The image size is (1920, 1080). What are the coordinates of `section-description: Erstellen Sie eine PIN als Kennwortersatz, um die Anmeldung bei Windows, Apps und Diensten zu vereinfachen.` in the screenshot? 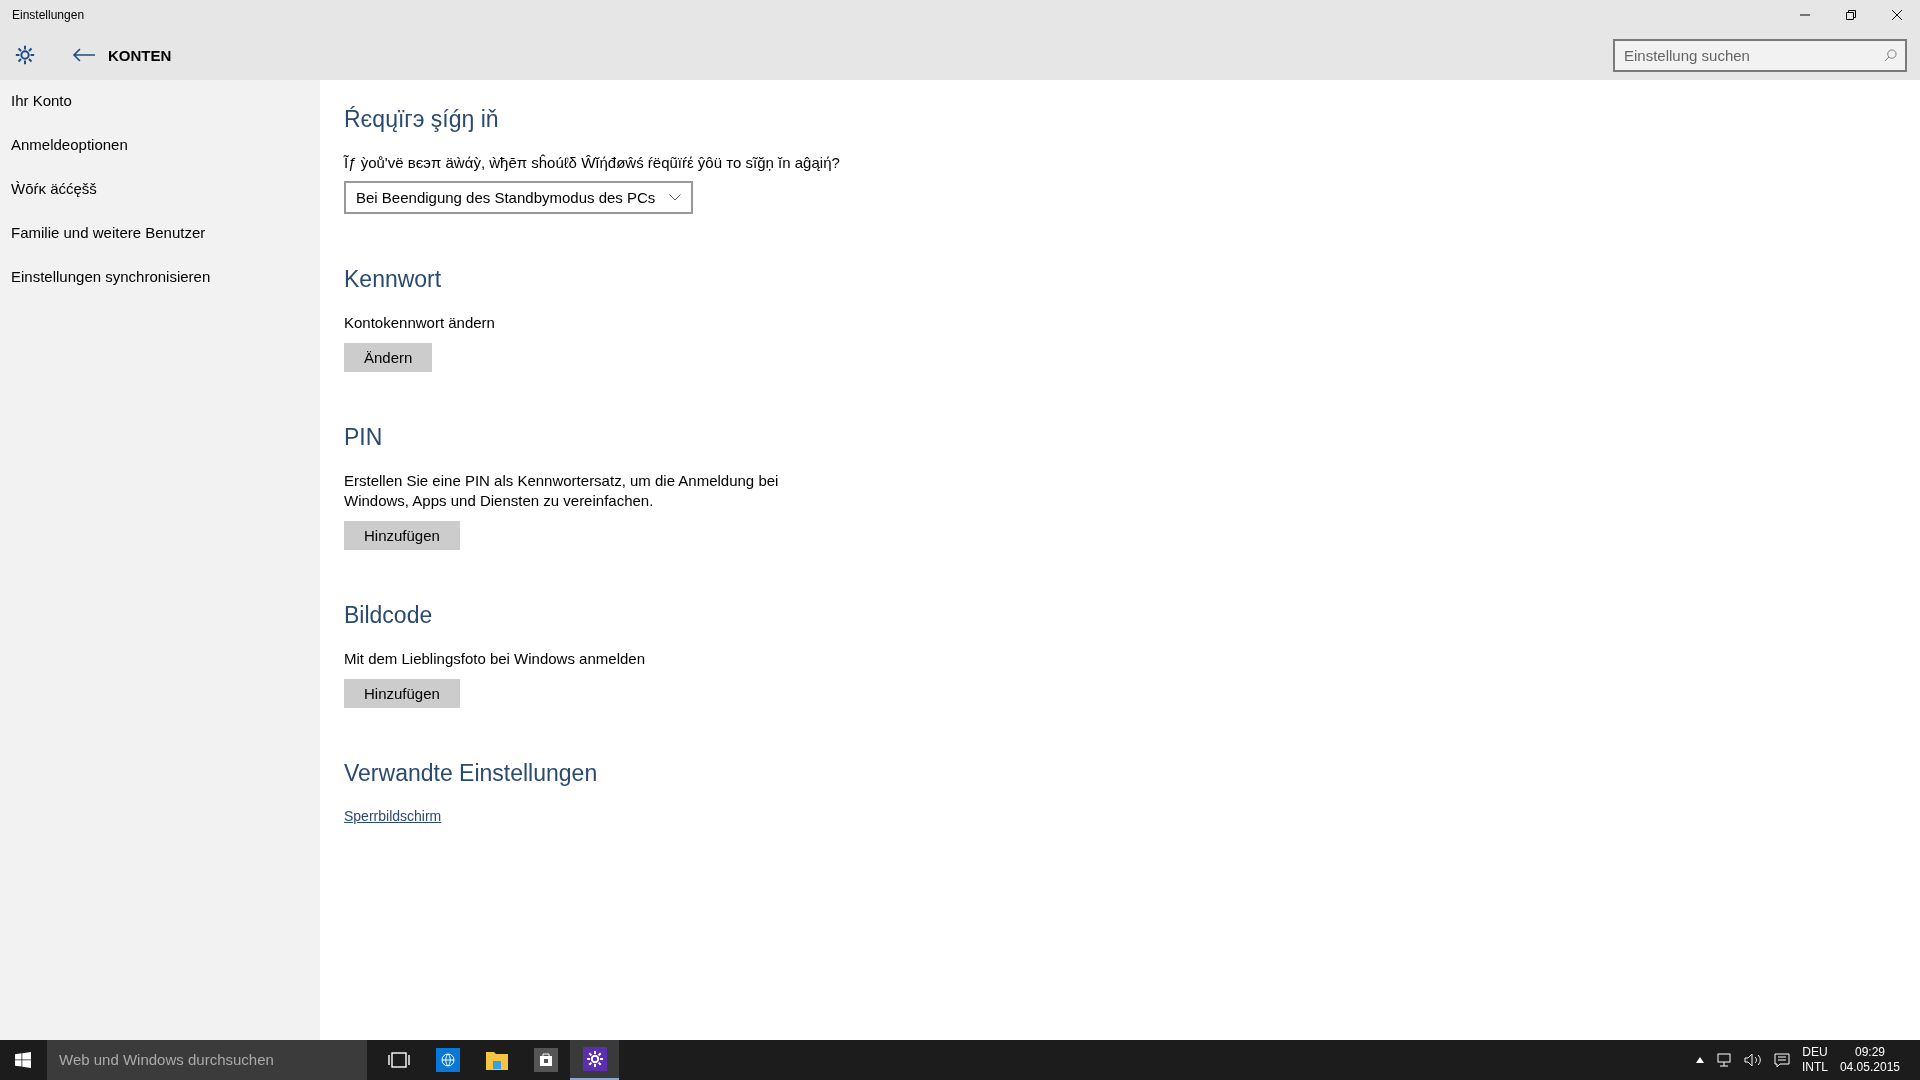 It's located at (562, 491).